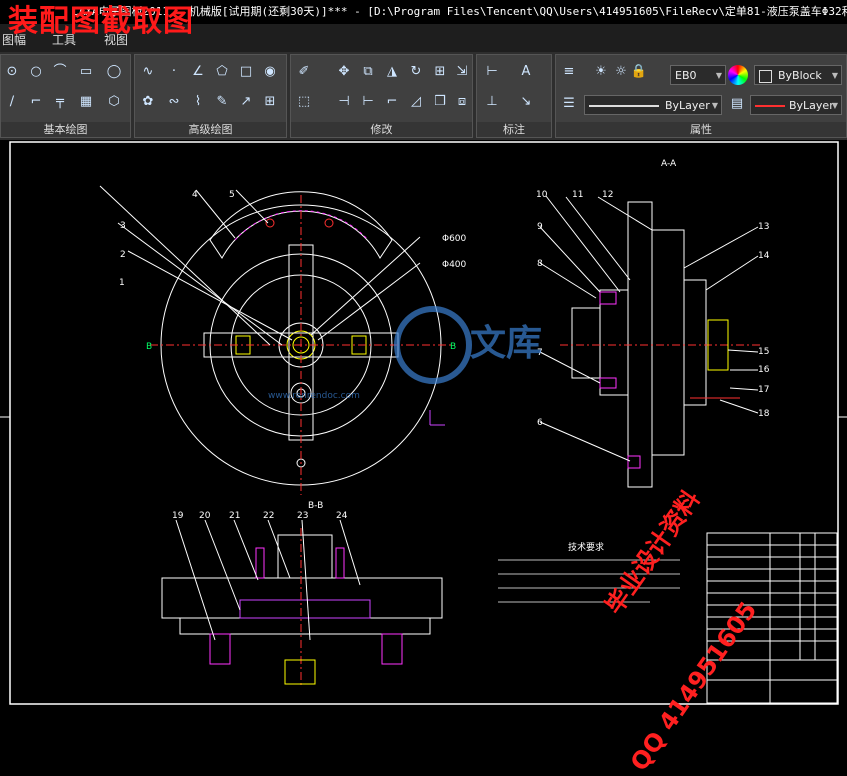 This screenshot has width=847, height=776. What do you see at coordinates (222, 72) in the screenshot?
I see `polygon-icon: ⬠` at bounding box center [222, 72].